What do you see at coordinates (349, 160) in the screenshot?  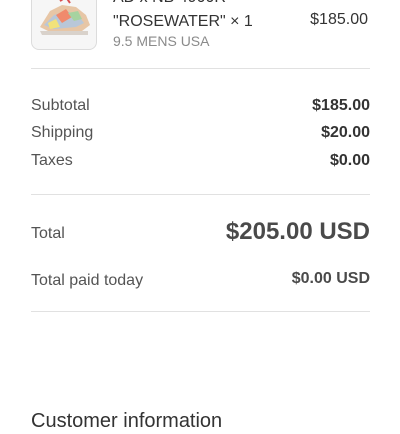 I see `taxes-value: $0.00` at bounding box center [349, 160].